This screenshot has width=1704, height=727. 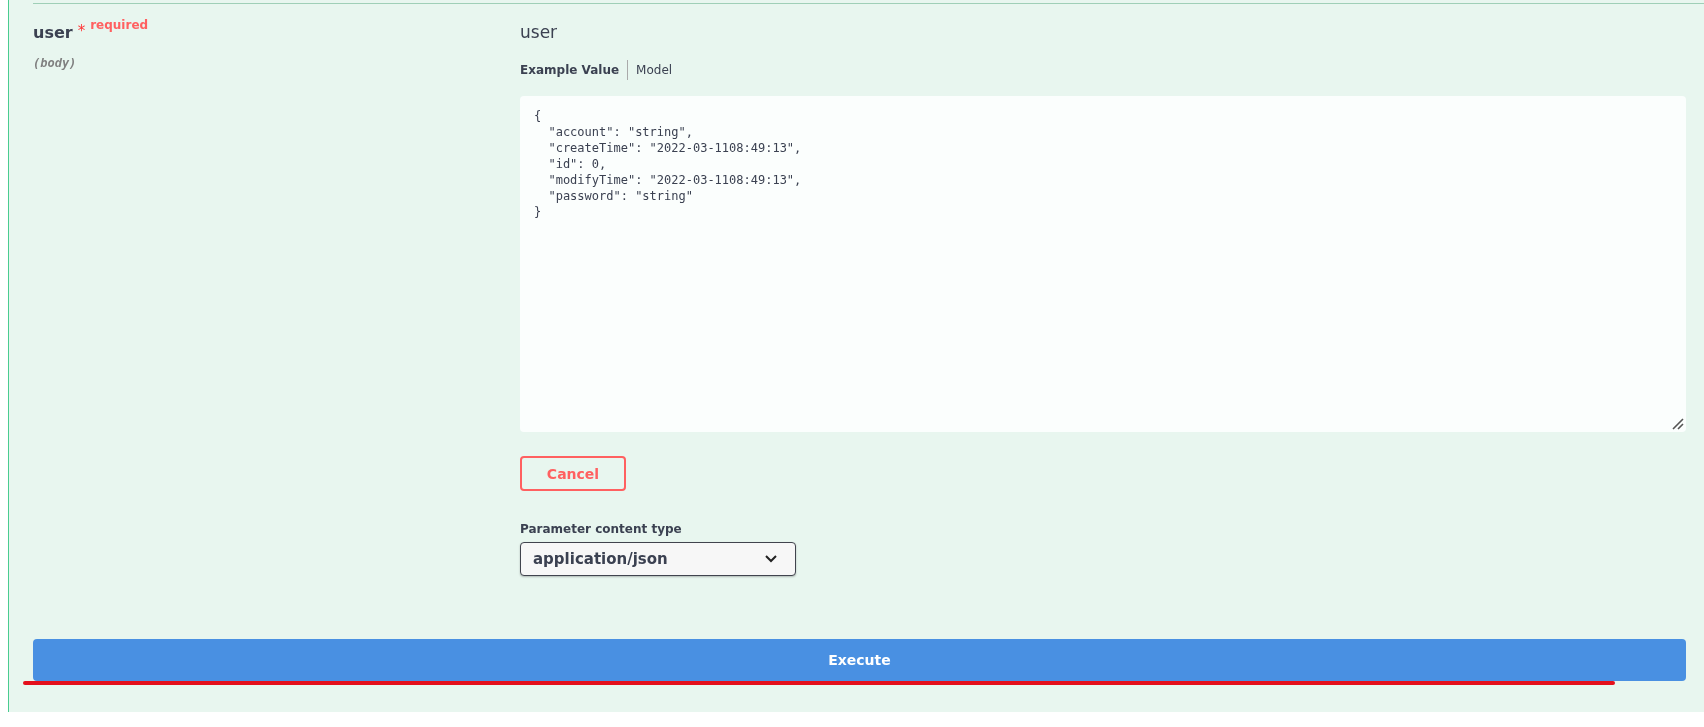 What do you see at coordinates (53, 32) in the screenshot?
I see `parameter-name: user` at bounding box center [53, 32].